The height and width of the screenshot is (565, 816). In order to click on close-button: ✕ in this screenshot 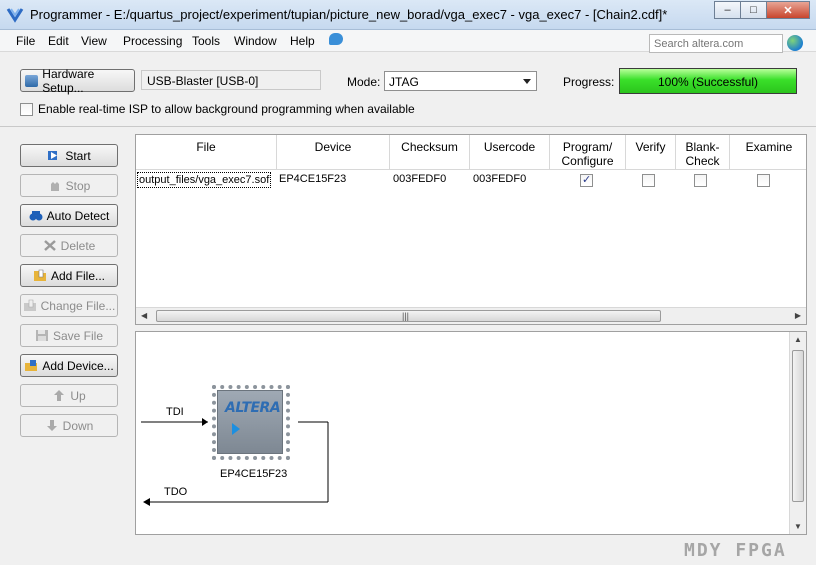, I will do `click(788, 10)`.